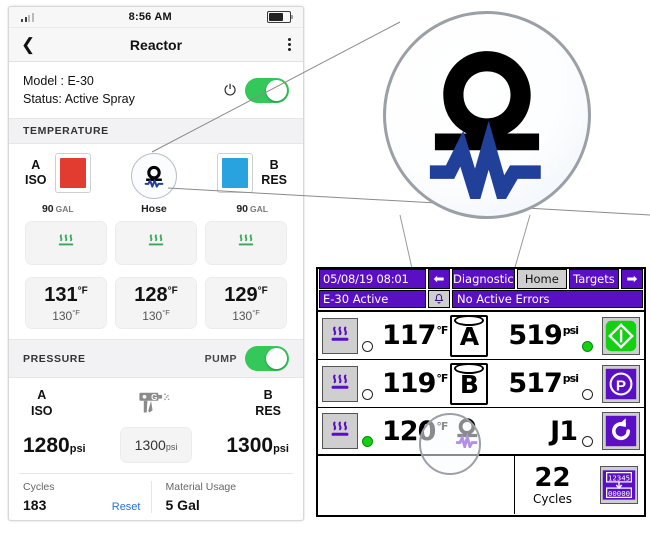 The image size is (650, 555). Describe the element at coordinates (201, 487) in the screenshot. I see `material-usage-label: Material Usage` at that location.